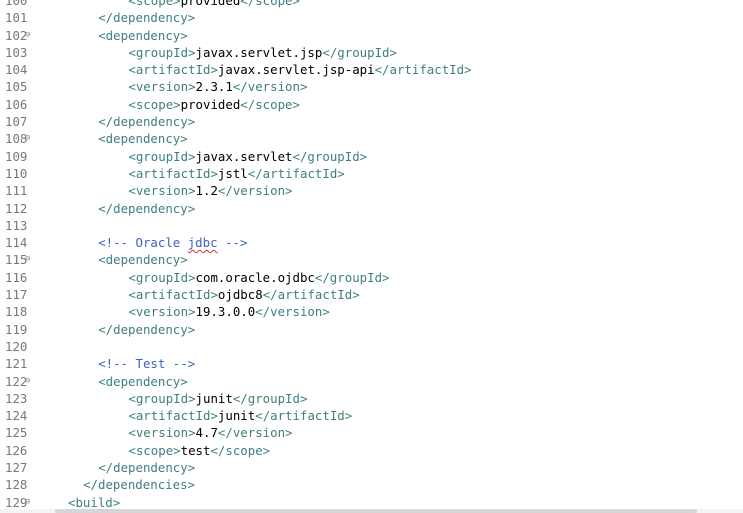 This screenshot has height=513, width=743. I want to click on code-line: 103 <groupId>javax.servlet.jsp</groupId>, so click(371, 52).